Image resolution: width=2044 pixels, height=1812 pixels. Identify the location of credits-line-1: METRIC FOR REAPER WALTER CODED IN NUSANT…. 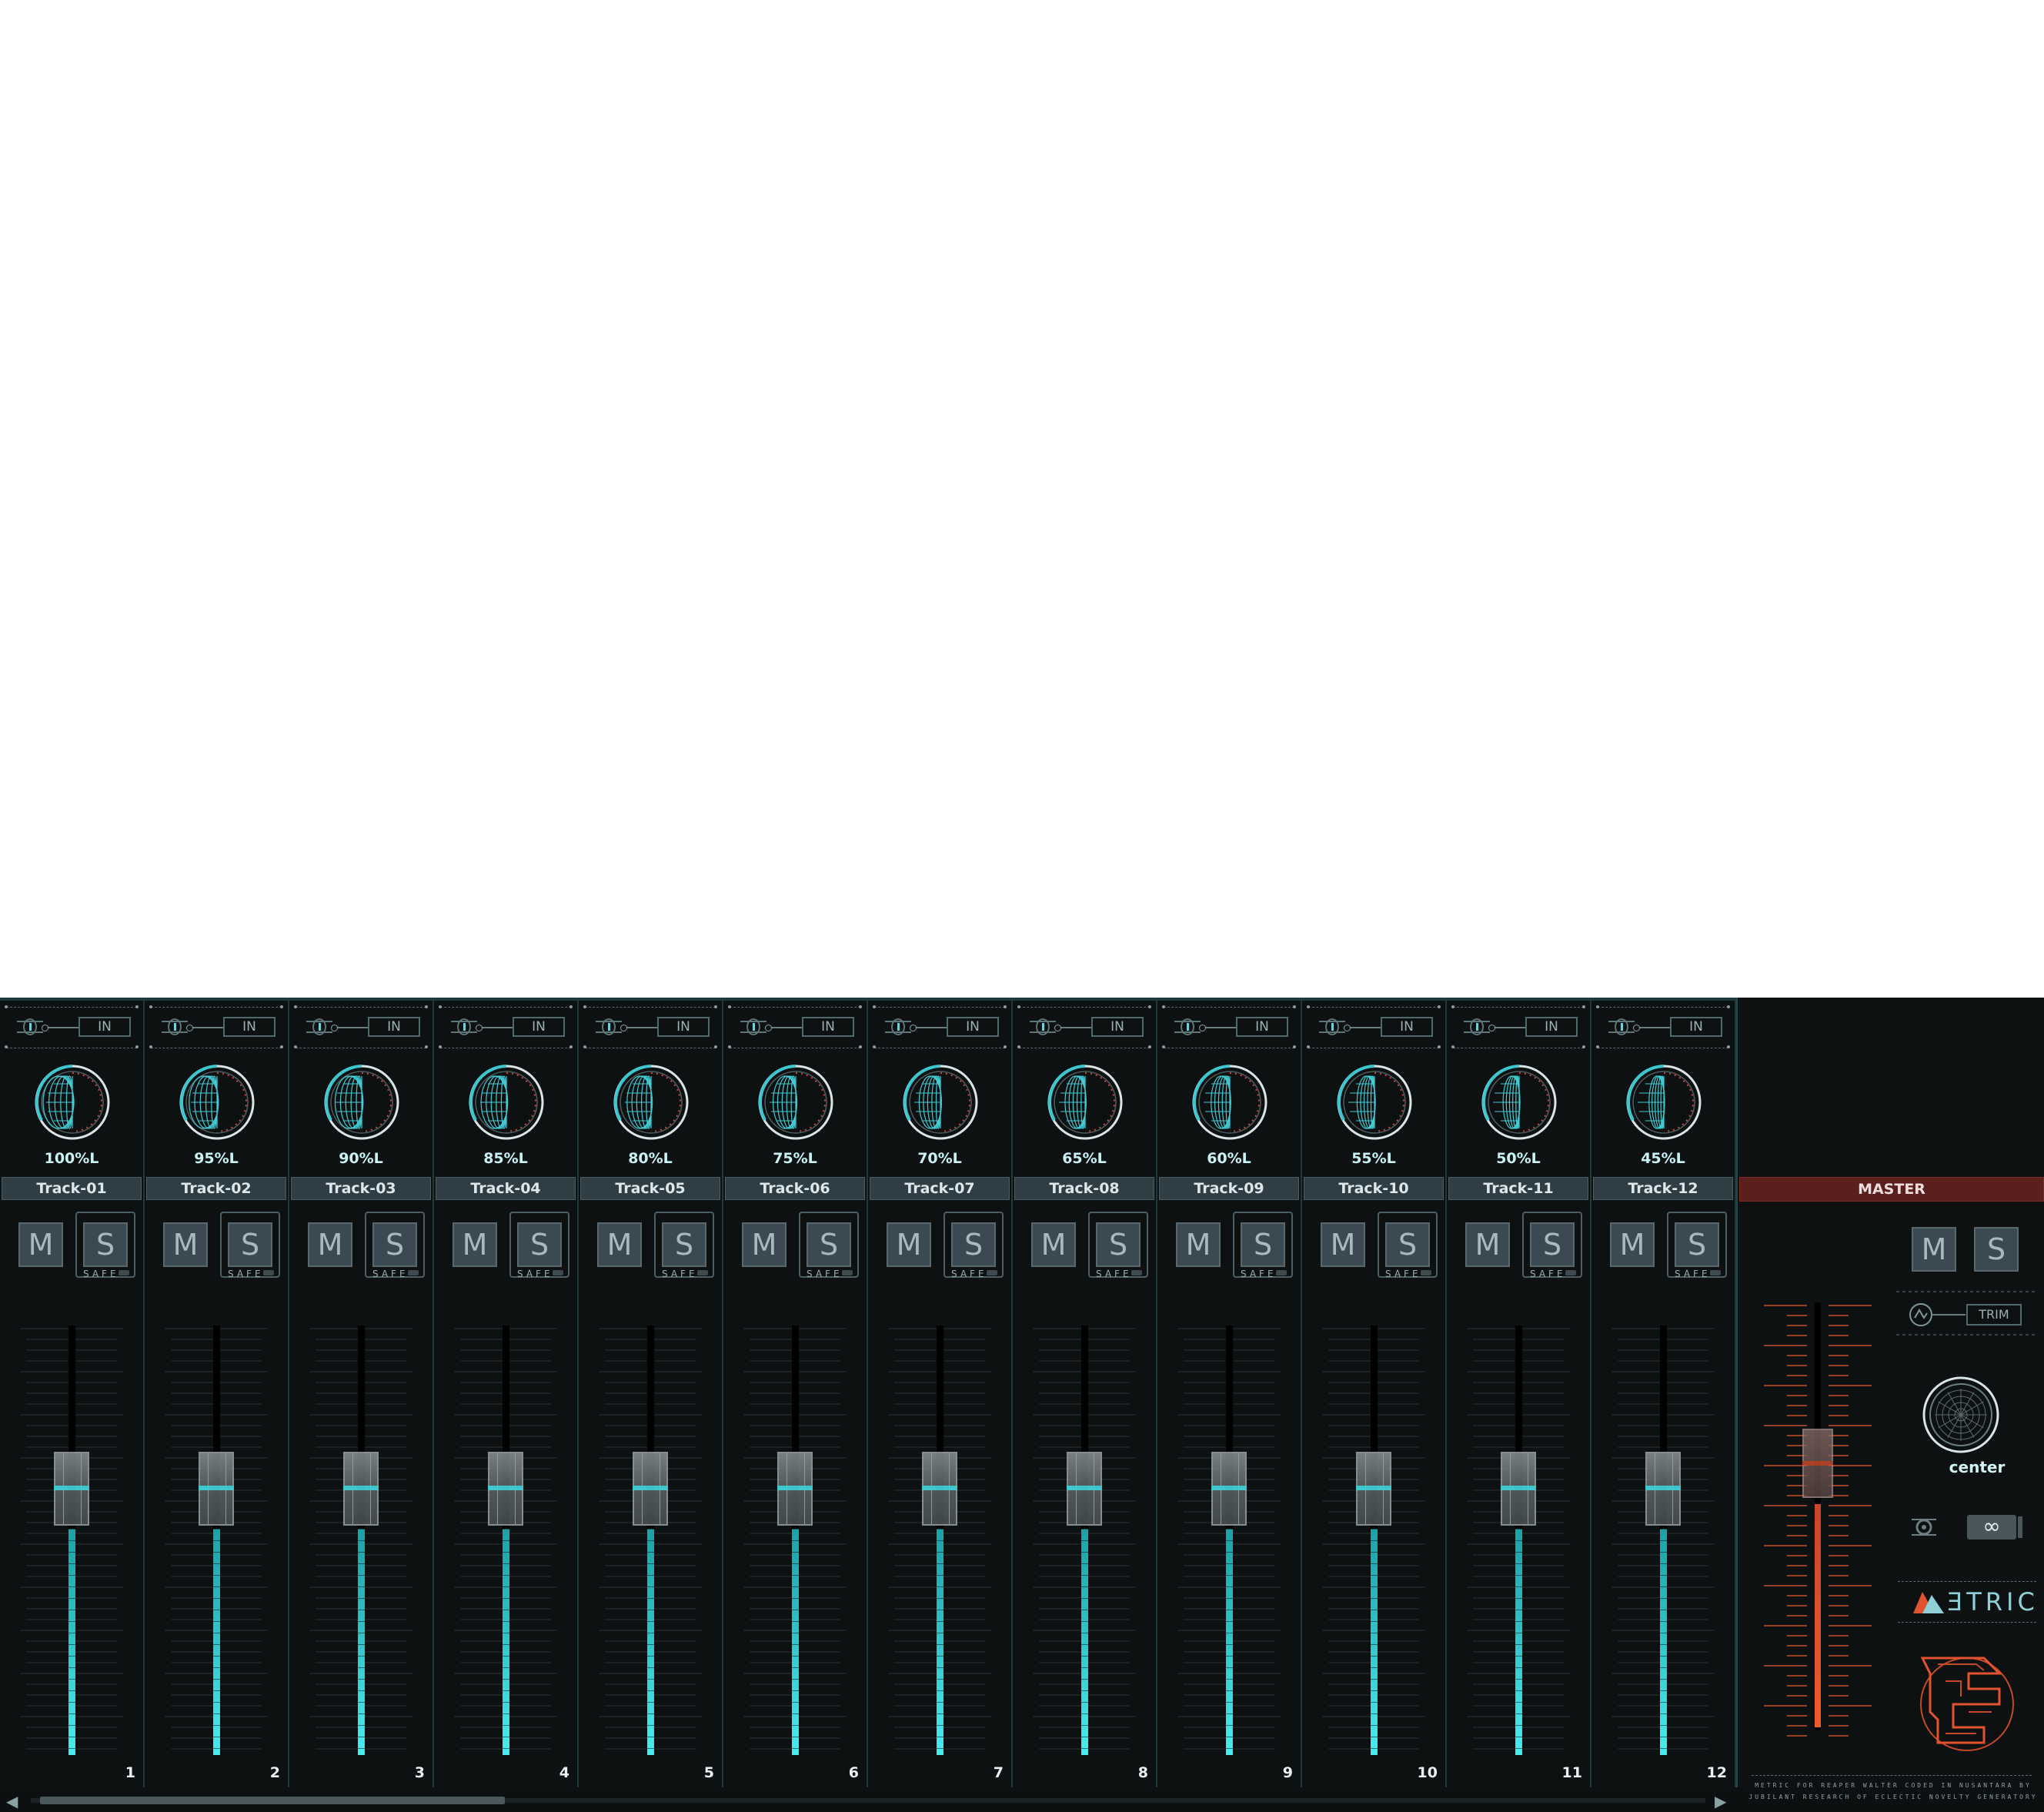
(1893, 1786).